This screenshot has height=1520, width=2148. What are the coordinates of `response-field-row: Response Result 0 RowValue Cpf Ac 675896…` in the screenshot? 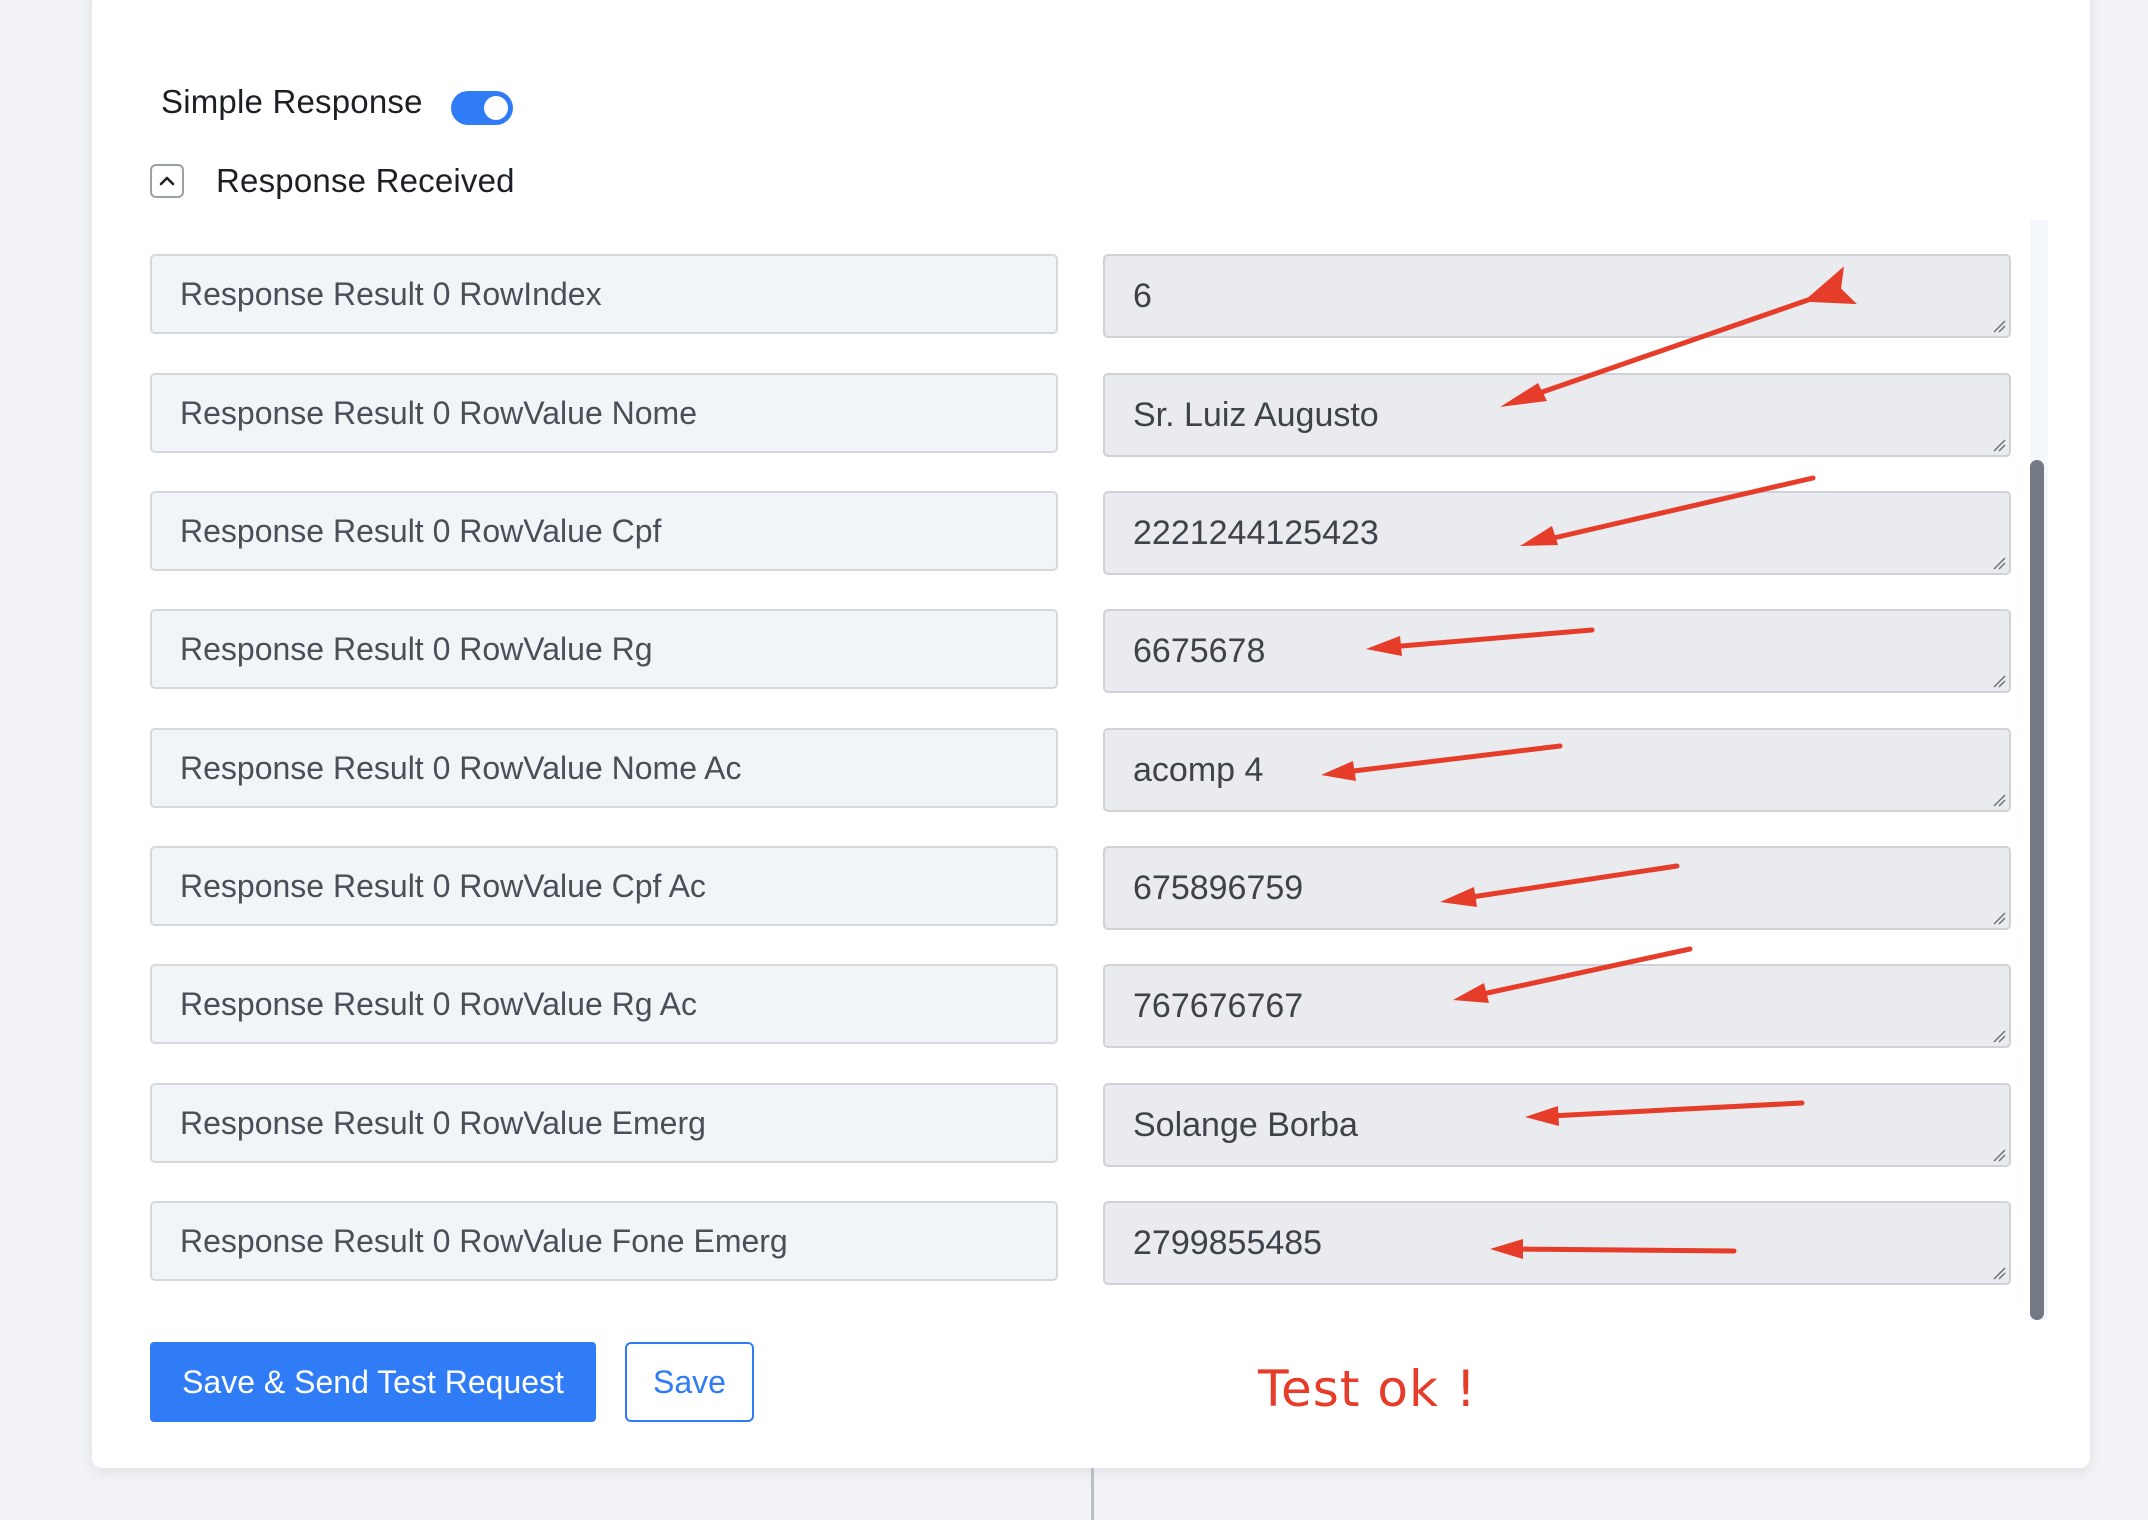 It's located at (1080, 888).